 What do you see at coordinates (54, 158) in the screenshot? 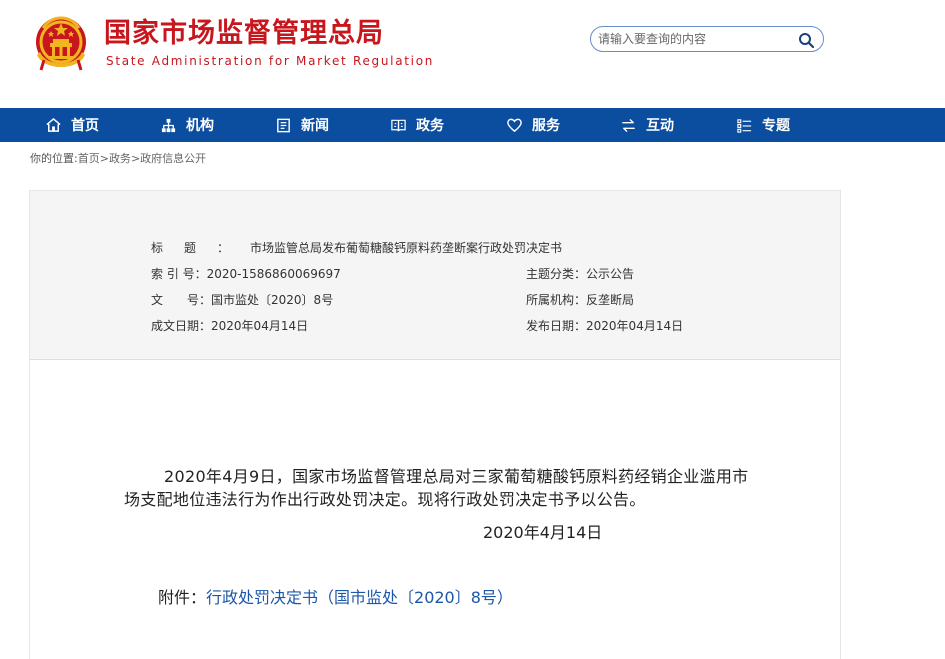
I see `breadcrumb-prefix: 你的位置:` at bounding box center [54, 158].